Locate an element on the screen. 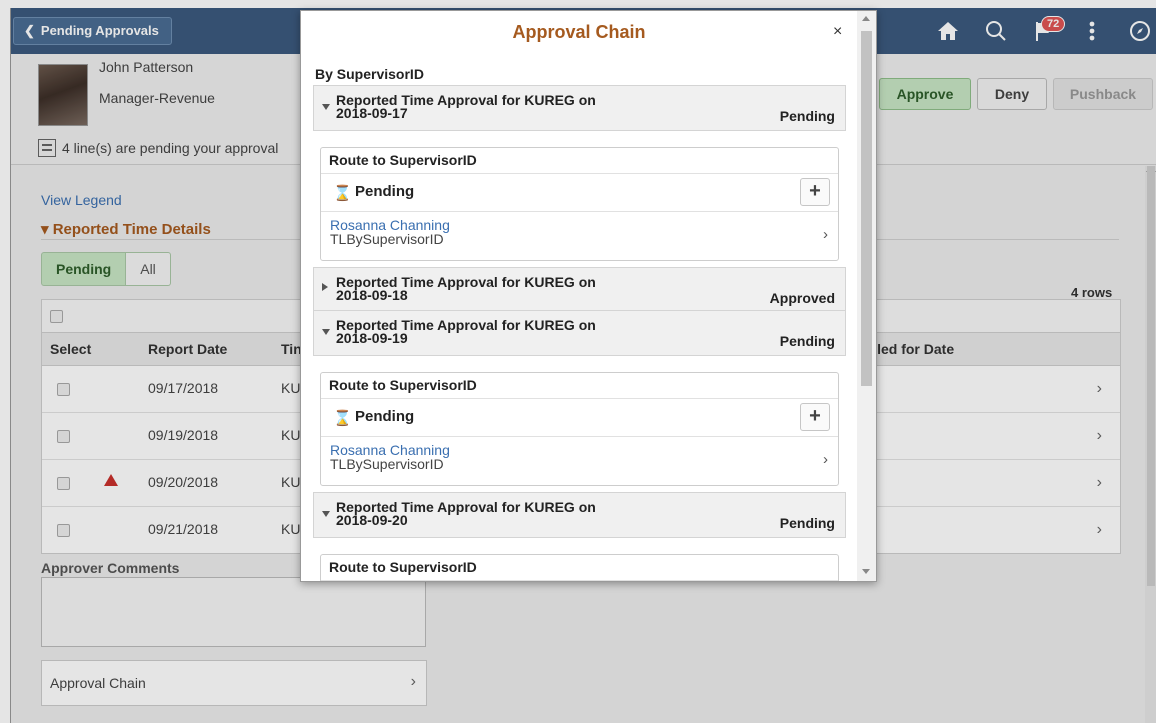 The image size is (1156, 723). approval-status: Approved is located at coordinates (802, 298).